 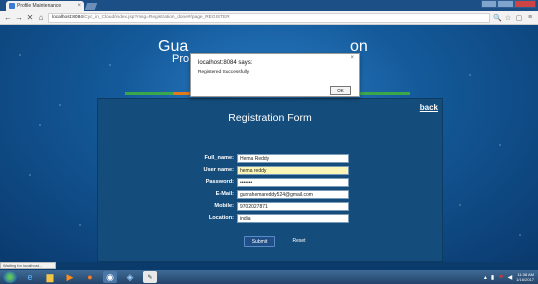 I want to click on start-button, so click(x=10, y=277).